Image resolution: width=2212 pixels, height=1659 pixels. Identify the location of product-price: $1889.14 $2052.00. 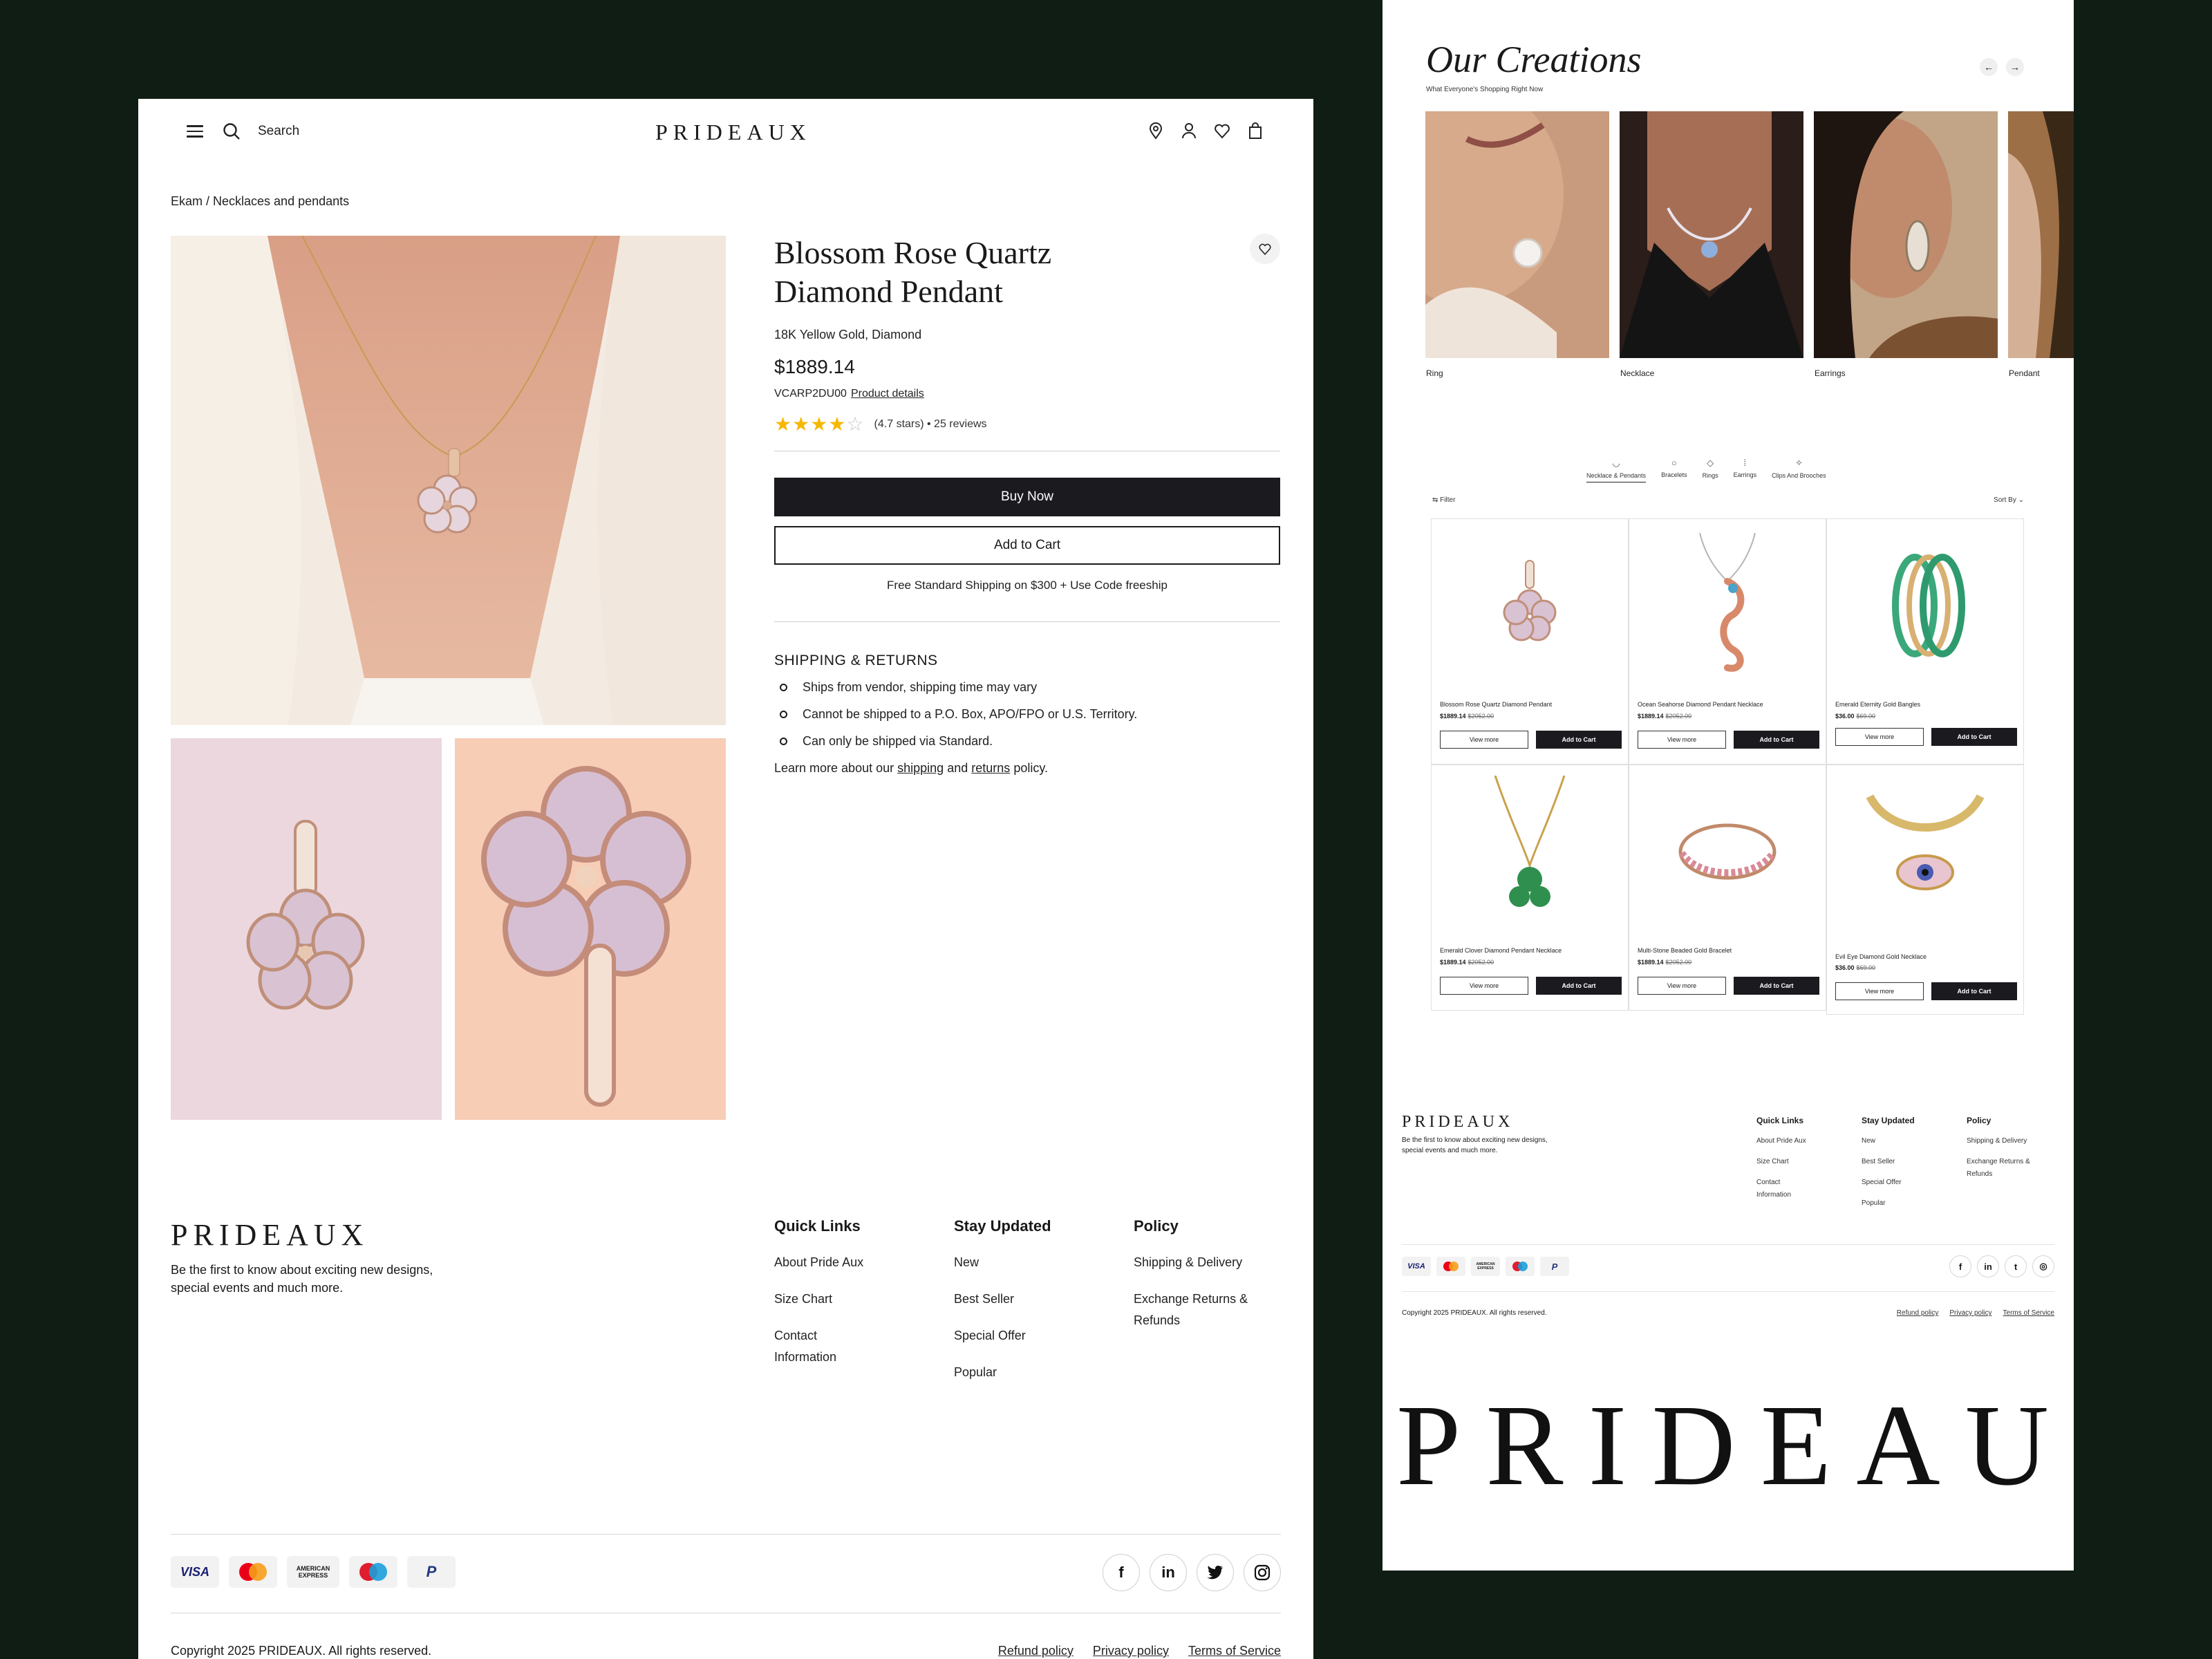
(1665, 716).